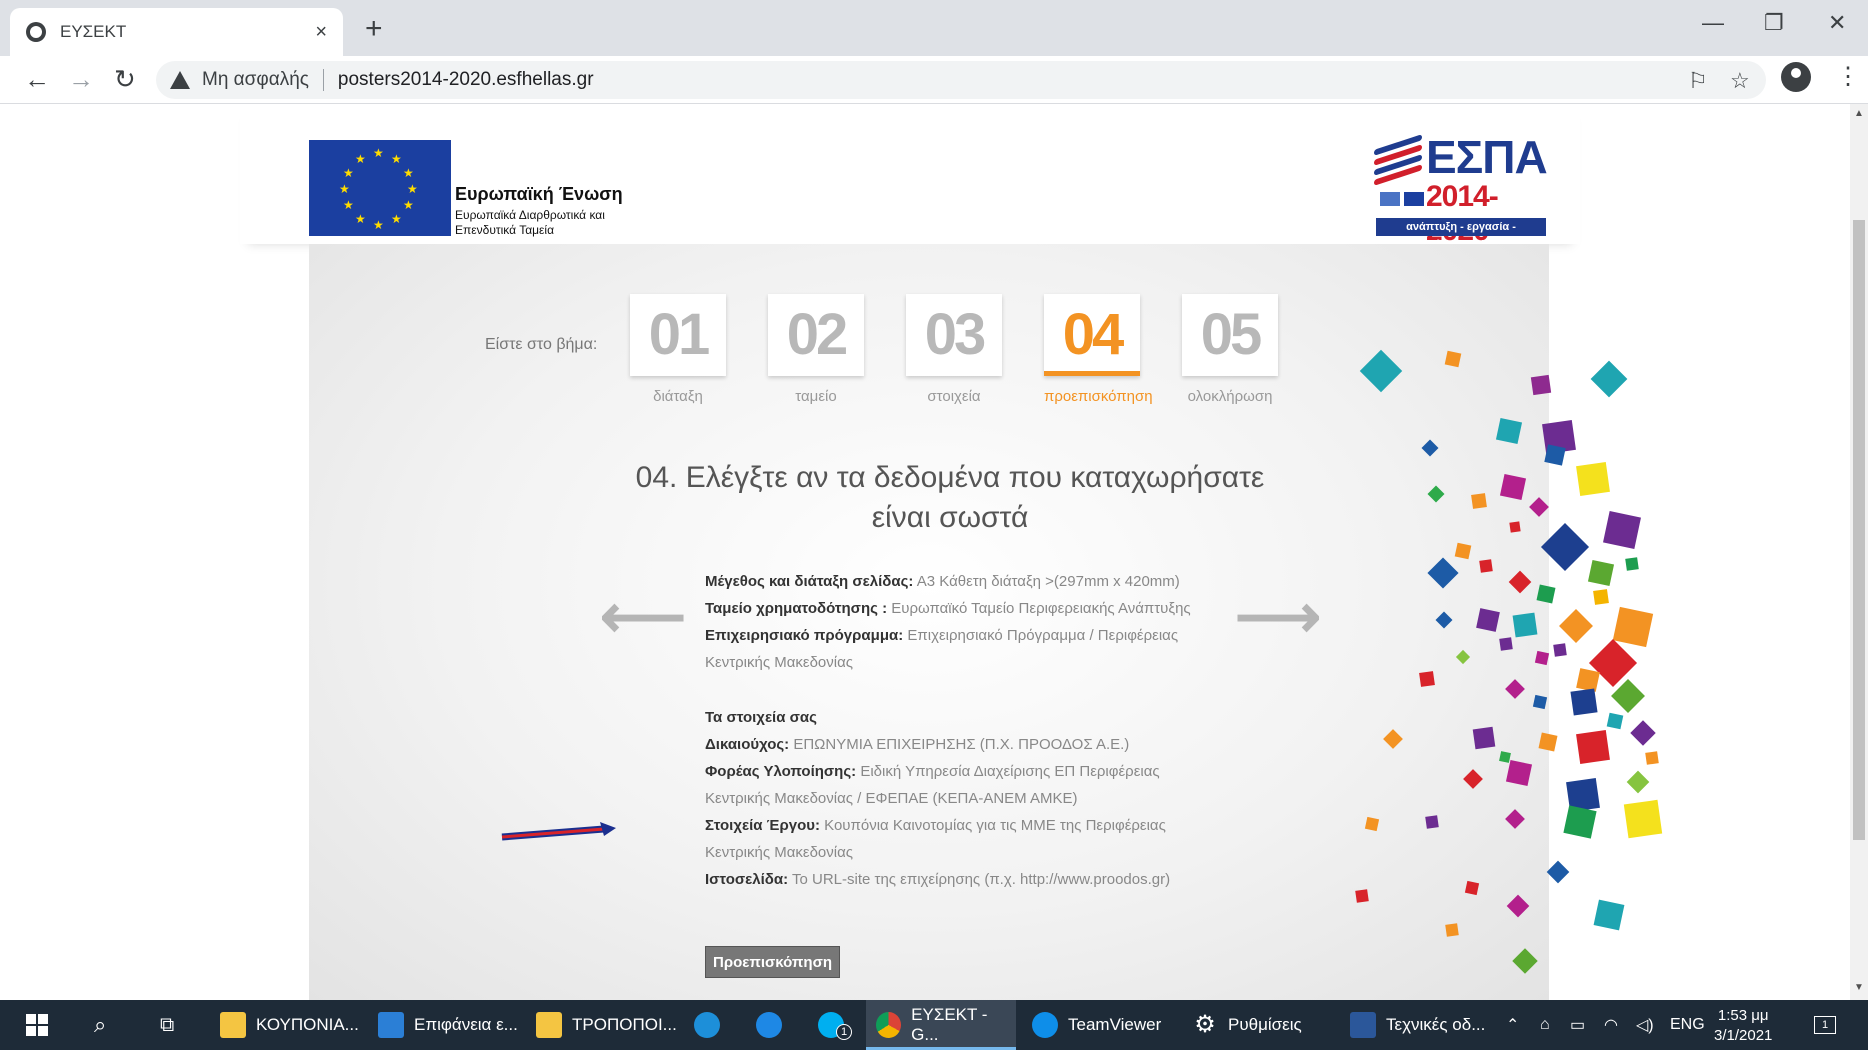  Describe the element at coordinates (678, 396) in the screenshot. I see `step-label: διάταξη` at that location.